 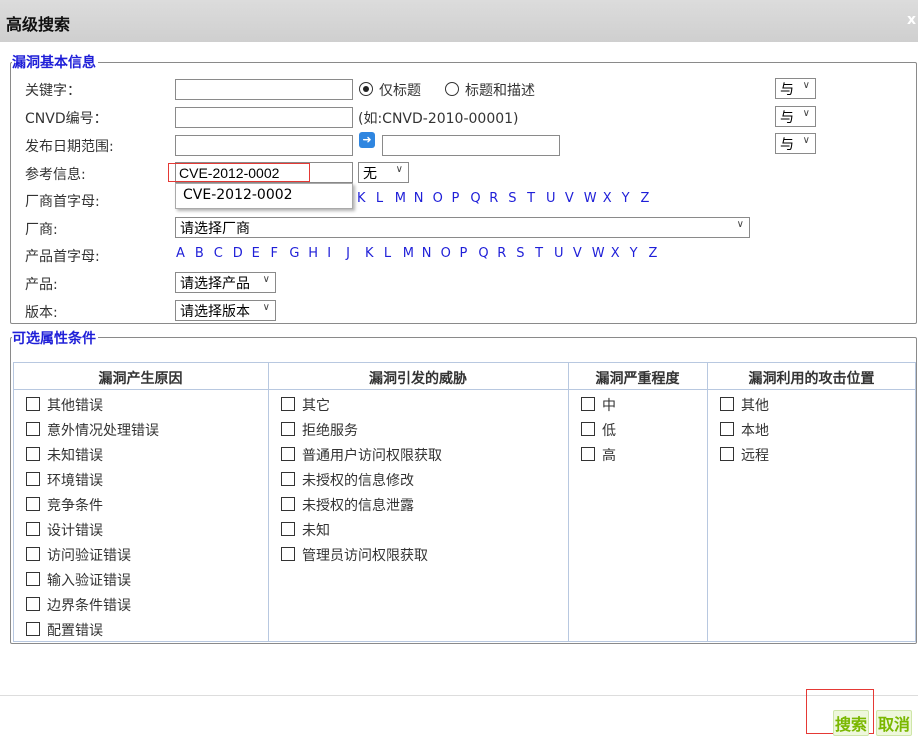 What do you see at coordinates (238, 253) in the screenshot?
I see `letter-link-D: D` at bounding box center [238, 253].